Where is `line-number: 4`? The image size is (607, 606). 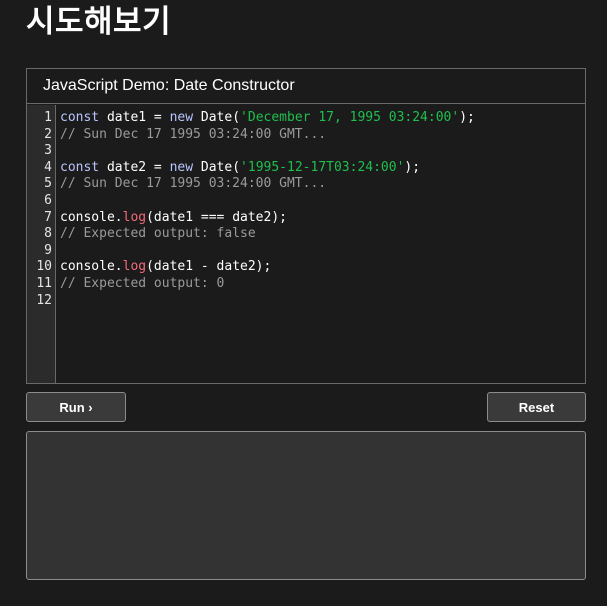 line-number: 4 is located at coordinates (48, 167).